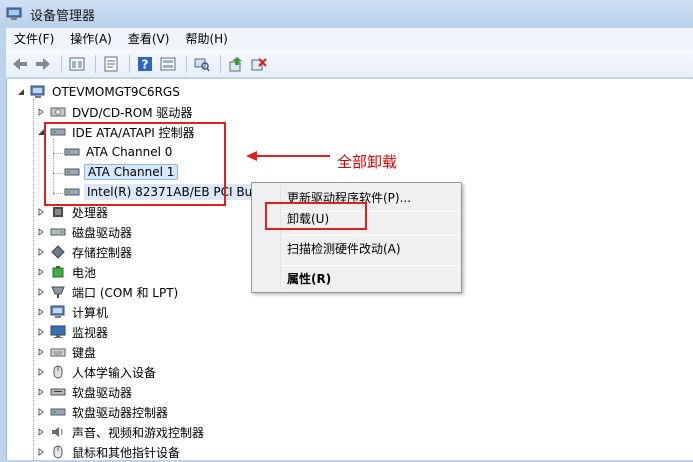 The height and width of the screenshot is (462, 693). What do you see at coordinates (34, 39) in the screenshot?
I see `menu-file: 文件(F)` at bounding box center [34, 39].